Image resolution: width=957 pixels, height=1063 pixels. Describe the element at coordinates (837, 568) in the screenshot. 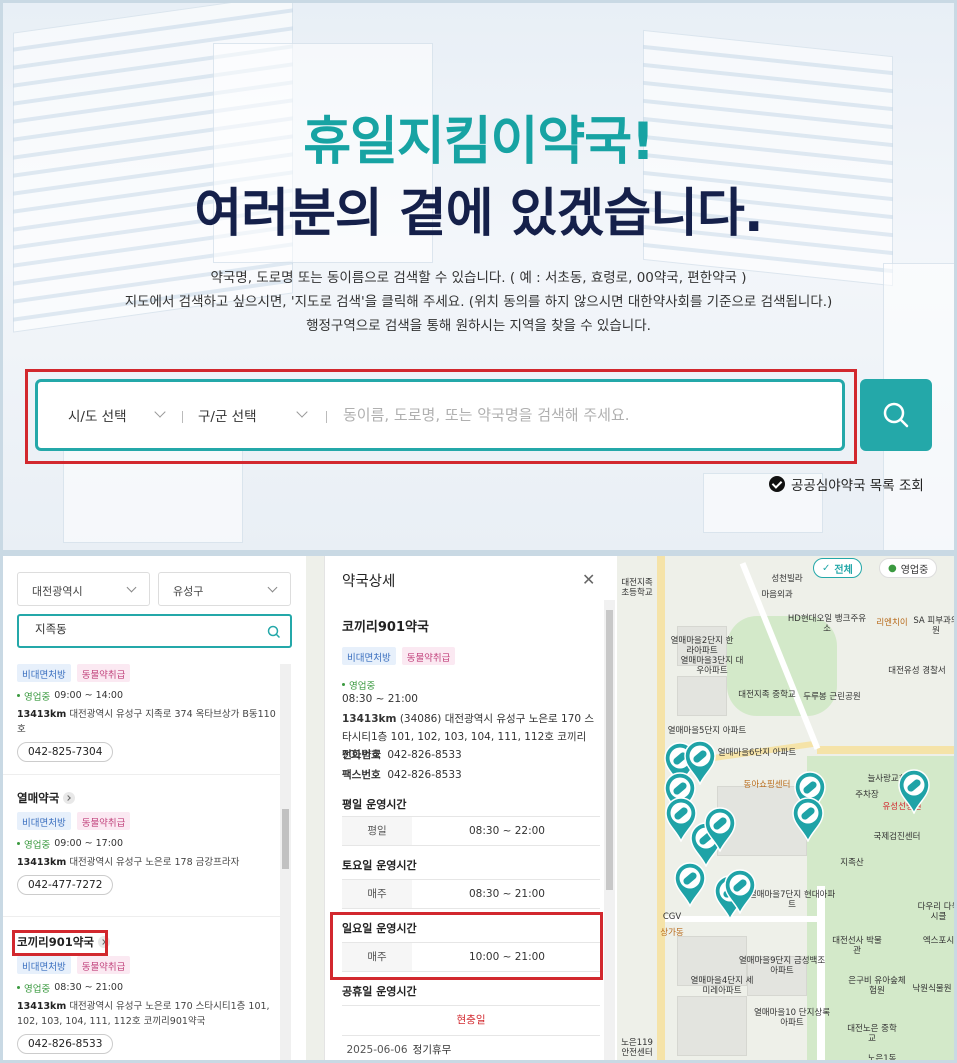

I see `map-filter-all: ✓ 전체` at that location.